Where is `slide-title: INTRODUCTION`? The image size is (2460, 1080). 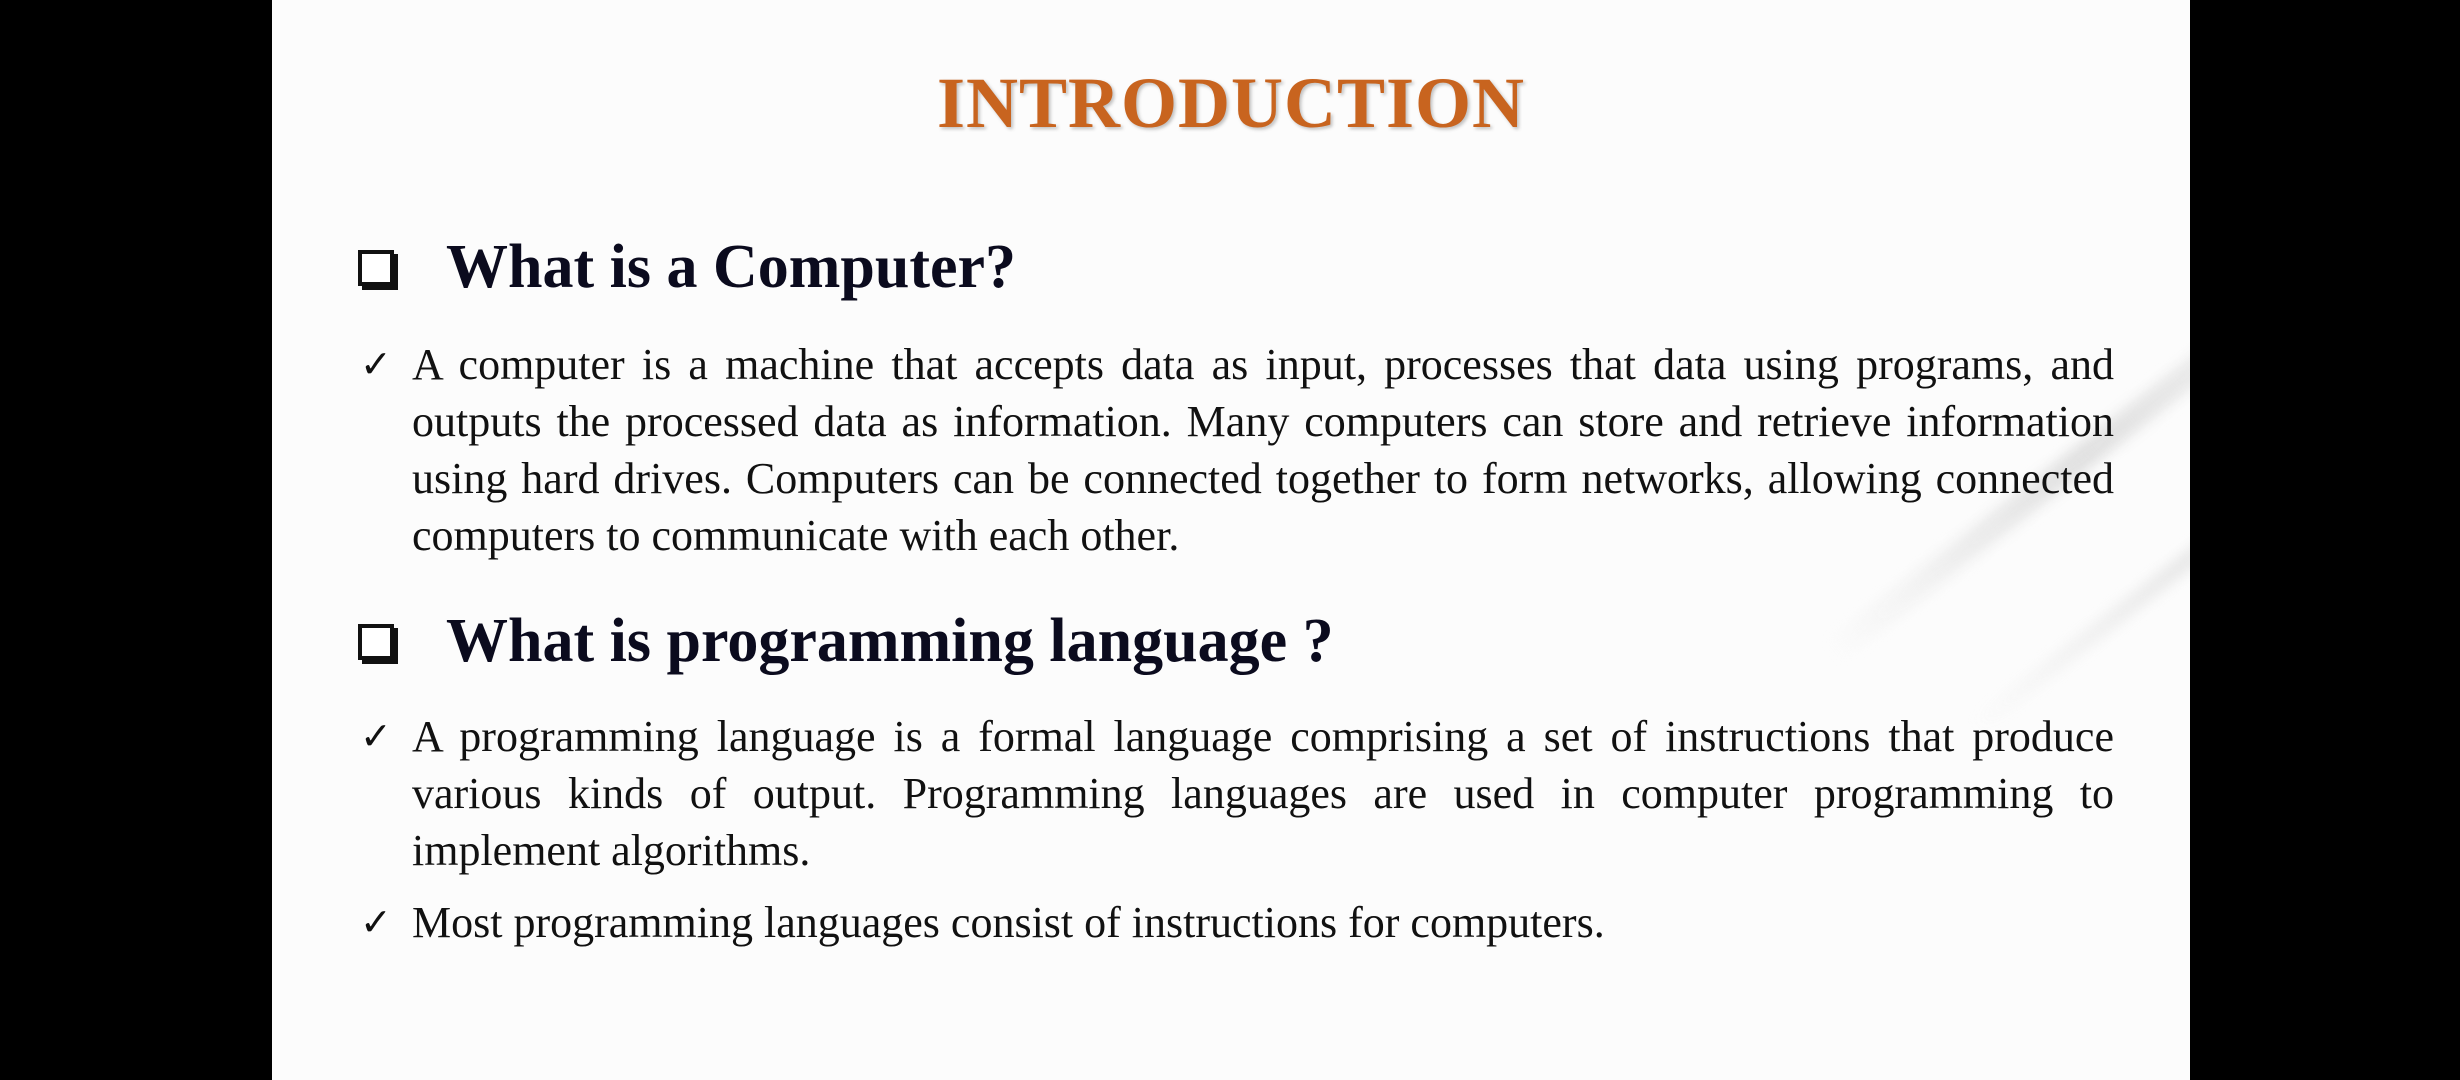
slide-title: INTRODUCTION is located at coordinates (1231, 103).